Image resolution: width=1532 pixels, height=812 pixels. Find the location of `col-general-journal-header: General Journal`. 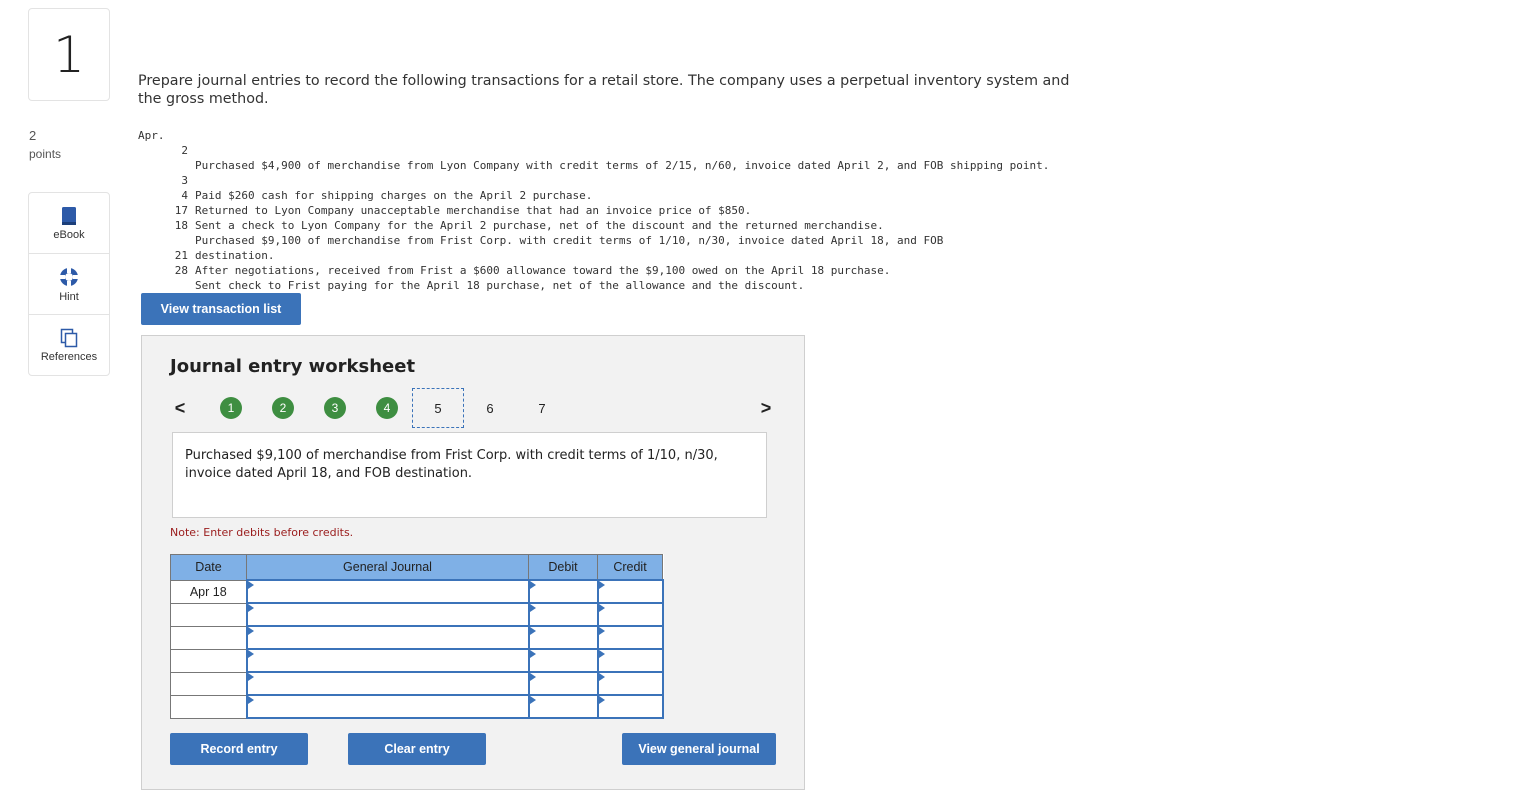

col-general-journal-header: General Journal is located at coordinates (387, 567).